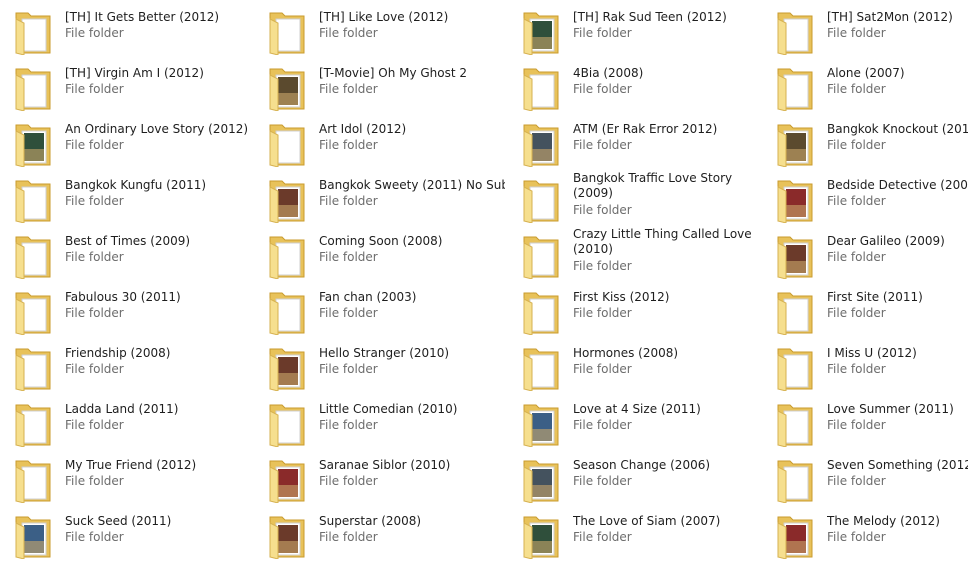 This screenshot has width=968, height=562. What do you see at coordinates (865, 310) in the screenshot?
I see `folder-item: First Site (2011) File folder` at bounding box center [865, 310].